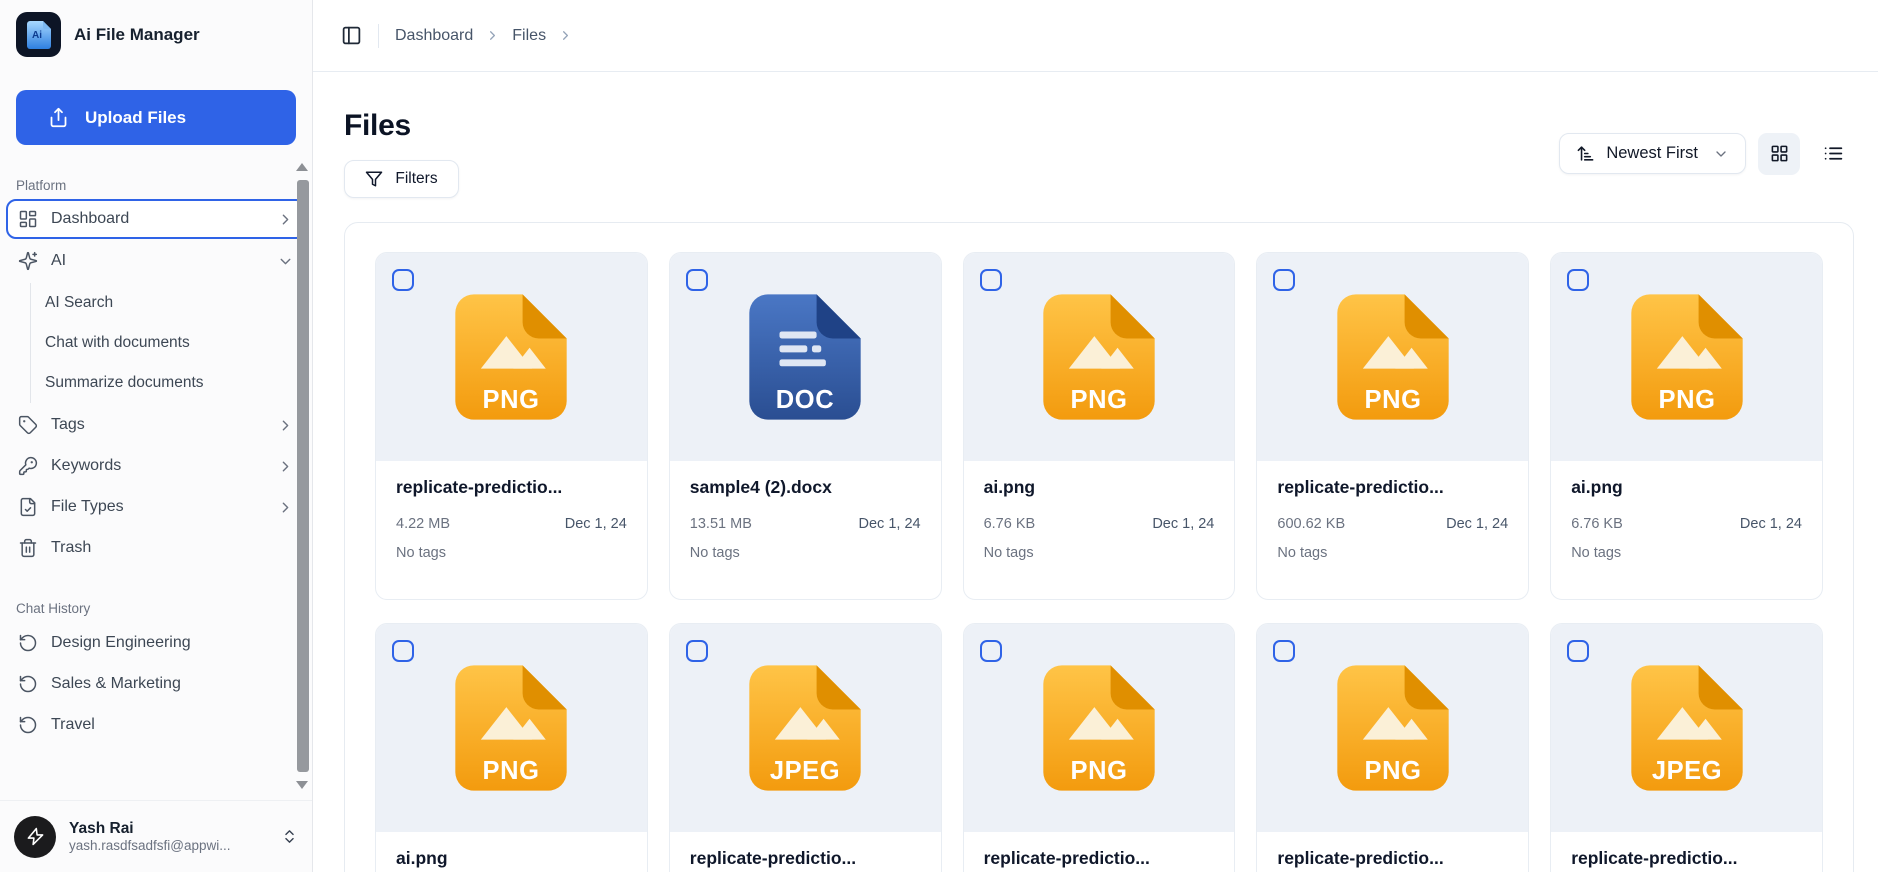 This screenshot has width=1878, height=872. I want to click on sidebar-item-keywords: Keywords, so click(156, 466).